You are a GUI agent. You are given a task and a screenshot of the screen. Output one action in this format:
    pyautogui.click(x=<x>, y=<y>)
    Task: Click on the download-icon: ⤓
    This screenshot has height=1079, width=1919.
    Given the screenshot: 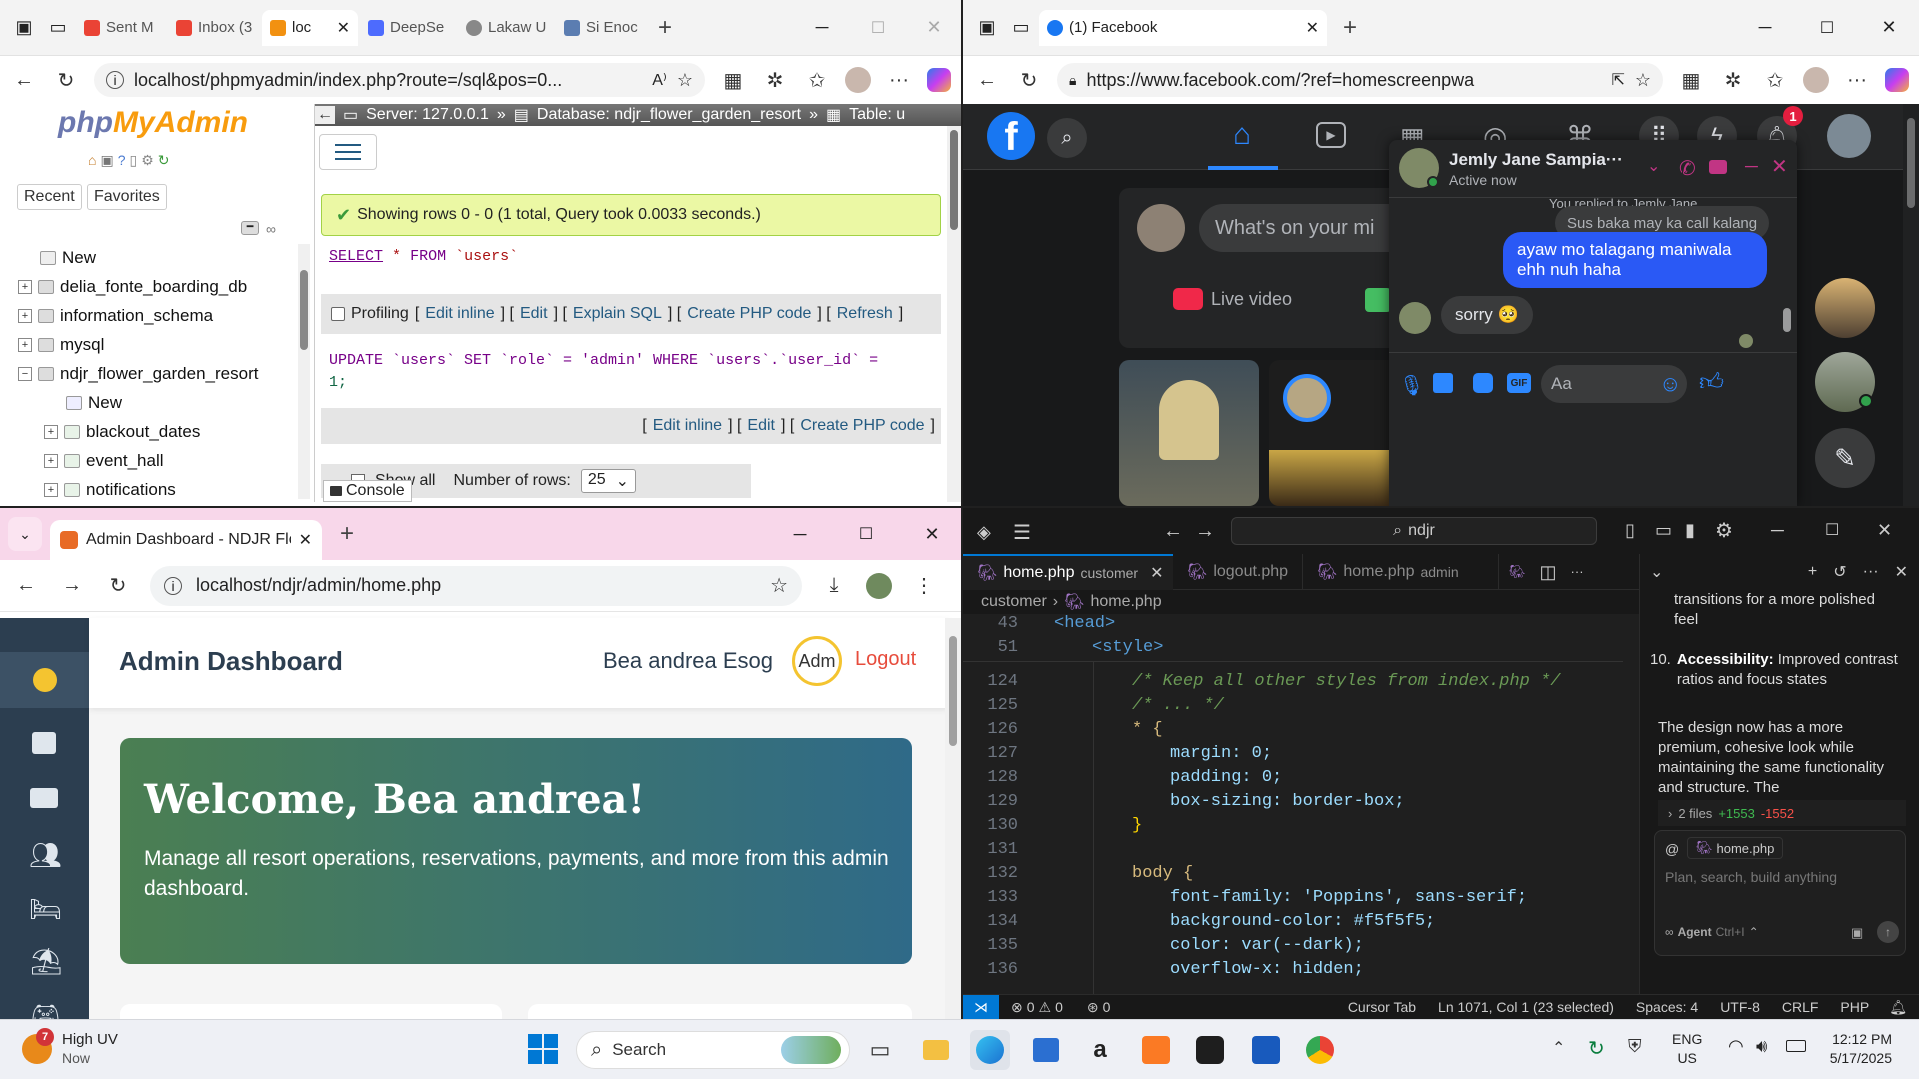 What is the action you would take?
    pyautogui.click(x=834, y=585)
    